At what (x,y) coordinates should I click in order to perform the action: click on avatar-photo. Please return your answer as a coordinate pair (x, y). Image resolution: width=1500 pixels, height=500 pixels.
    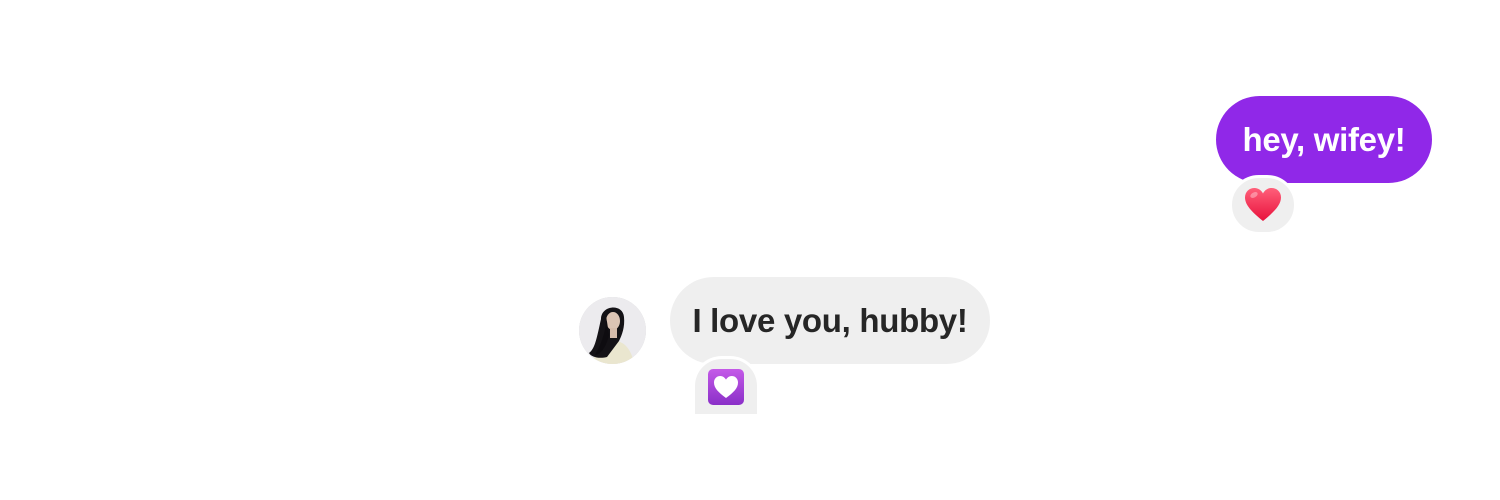
    Looking at the image, I should click on (612, 330).